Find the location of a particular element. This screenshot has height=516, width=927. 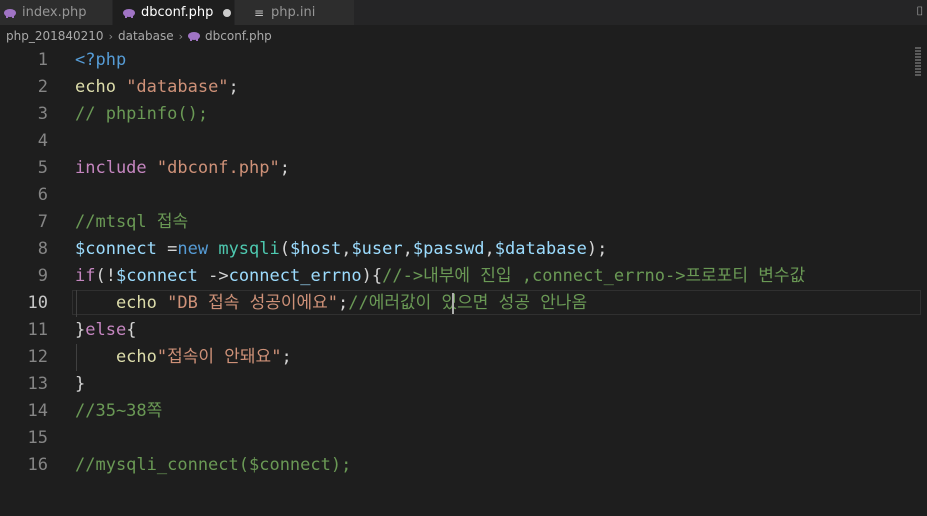

code-token: ){ is located at coordinates (372, 276).